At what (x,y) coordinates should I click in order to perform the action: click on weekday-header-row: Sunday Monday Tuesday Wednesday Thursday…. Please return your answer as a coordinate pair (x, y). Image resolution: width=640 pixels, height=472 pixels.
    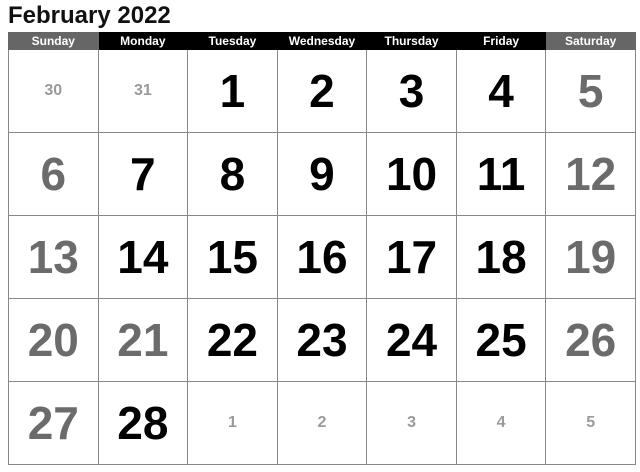
    Looking at the image, I should click on (322, 41).